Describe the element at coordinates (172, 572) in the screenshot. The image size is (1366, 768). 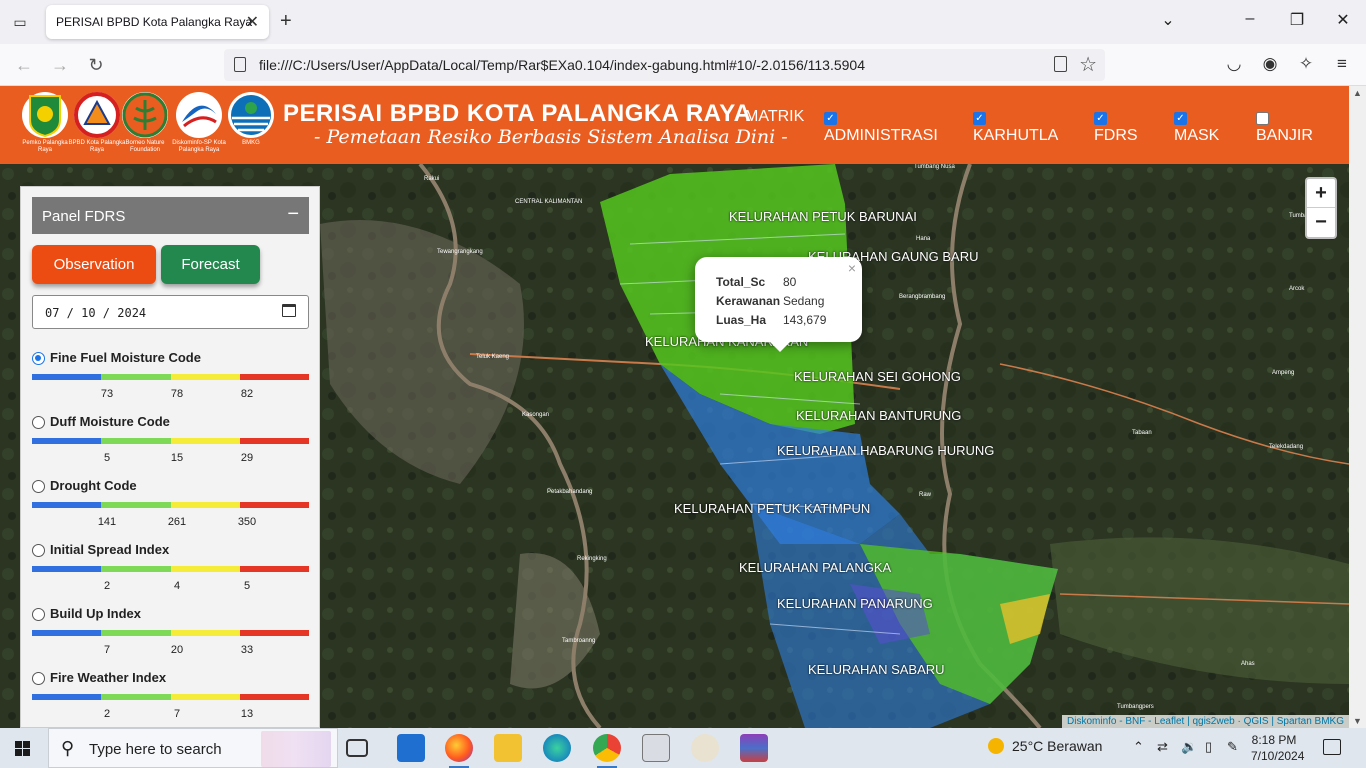
I see `index-row: Initial Spread Index 2 4 5` at that location.